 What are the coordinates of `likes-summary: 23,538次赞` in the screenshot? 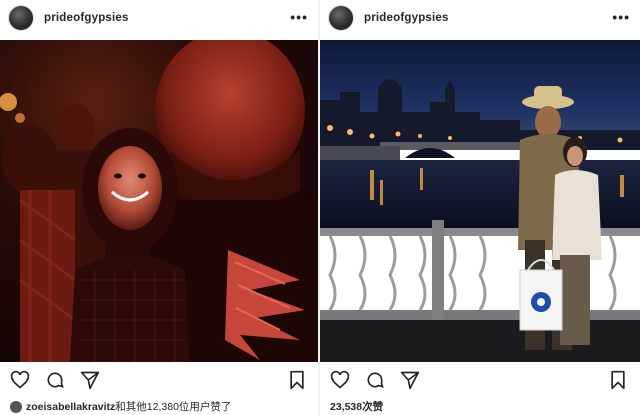 It's located at (356, 406).